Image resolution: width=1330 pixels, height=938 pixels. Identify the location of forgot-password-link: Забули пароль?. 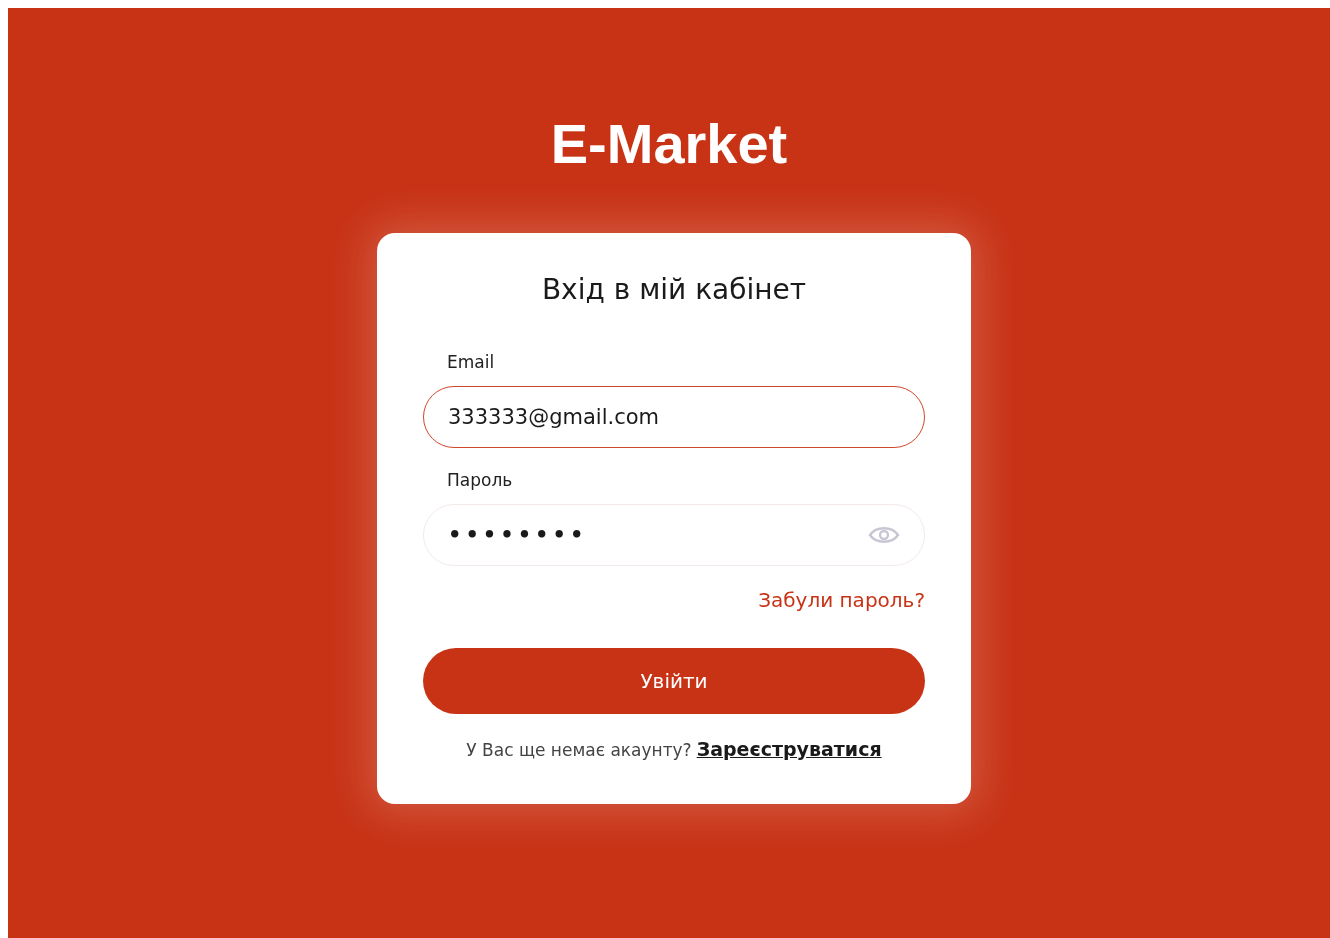
(841, 600).